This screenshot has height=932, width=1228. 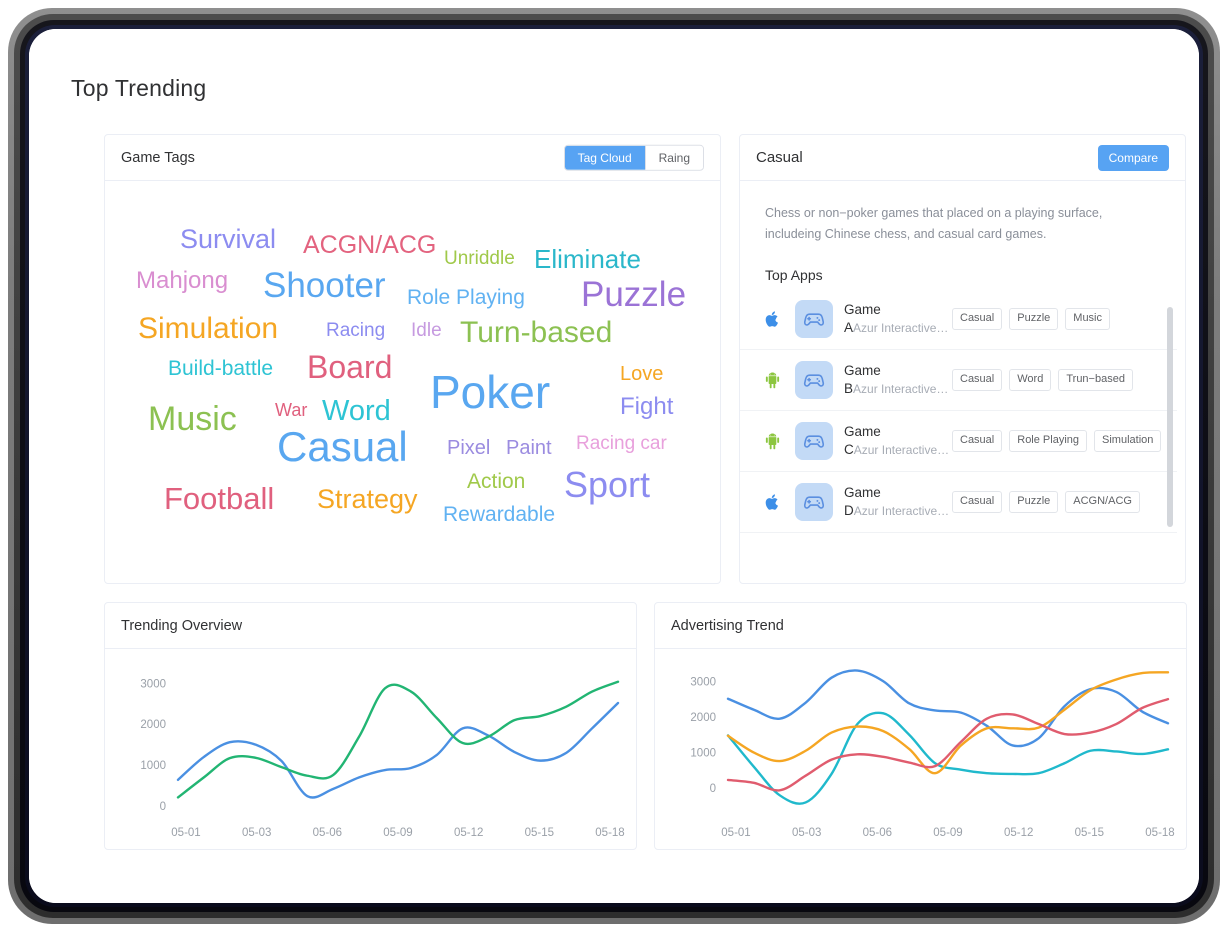 What do you see at coordinates (208, 329) in the screenshot?
I see `tag-cloud-word: Simulation` at bounding box center [208, 329].